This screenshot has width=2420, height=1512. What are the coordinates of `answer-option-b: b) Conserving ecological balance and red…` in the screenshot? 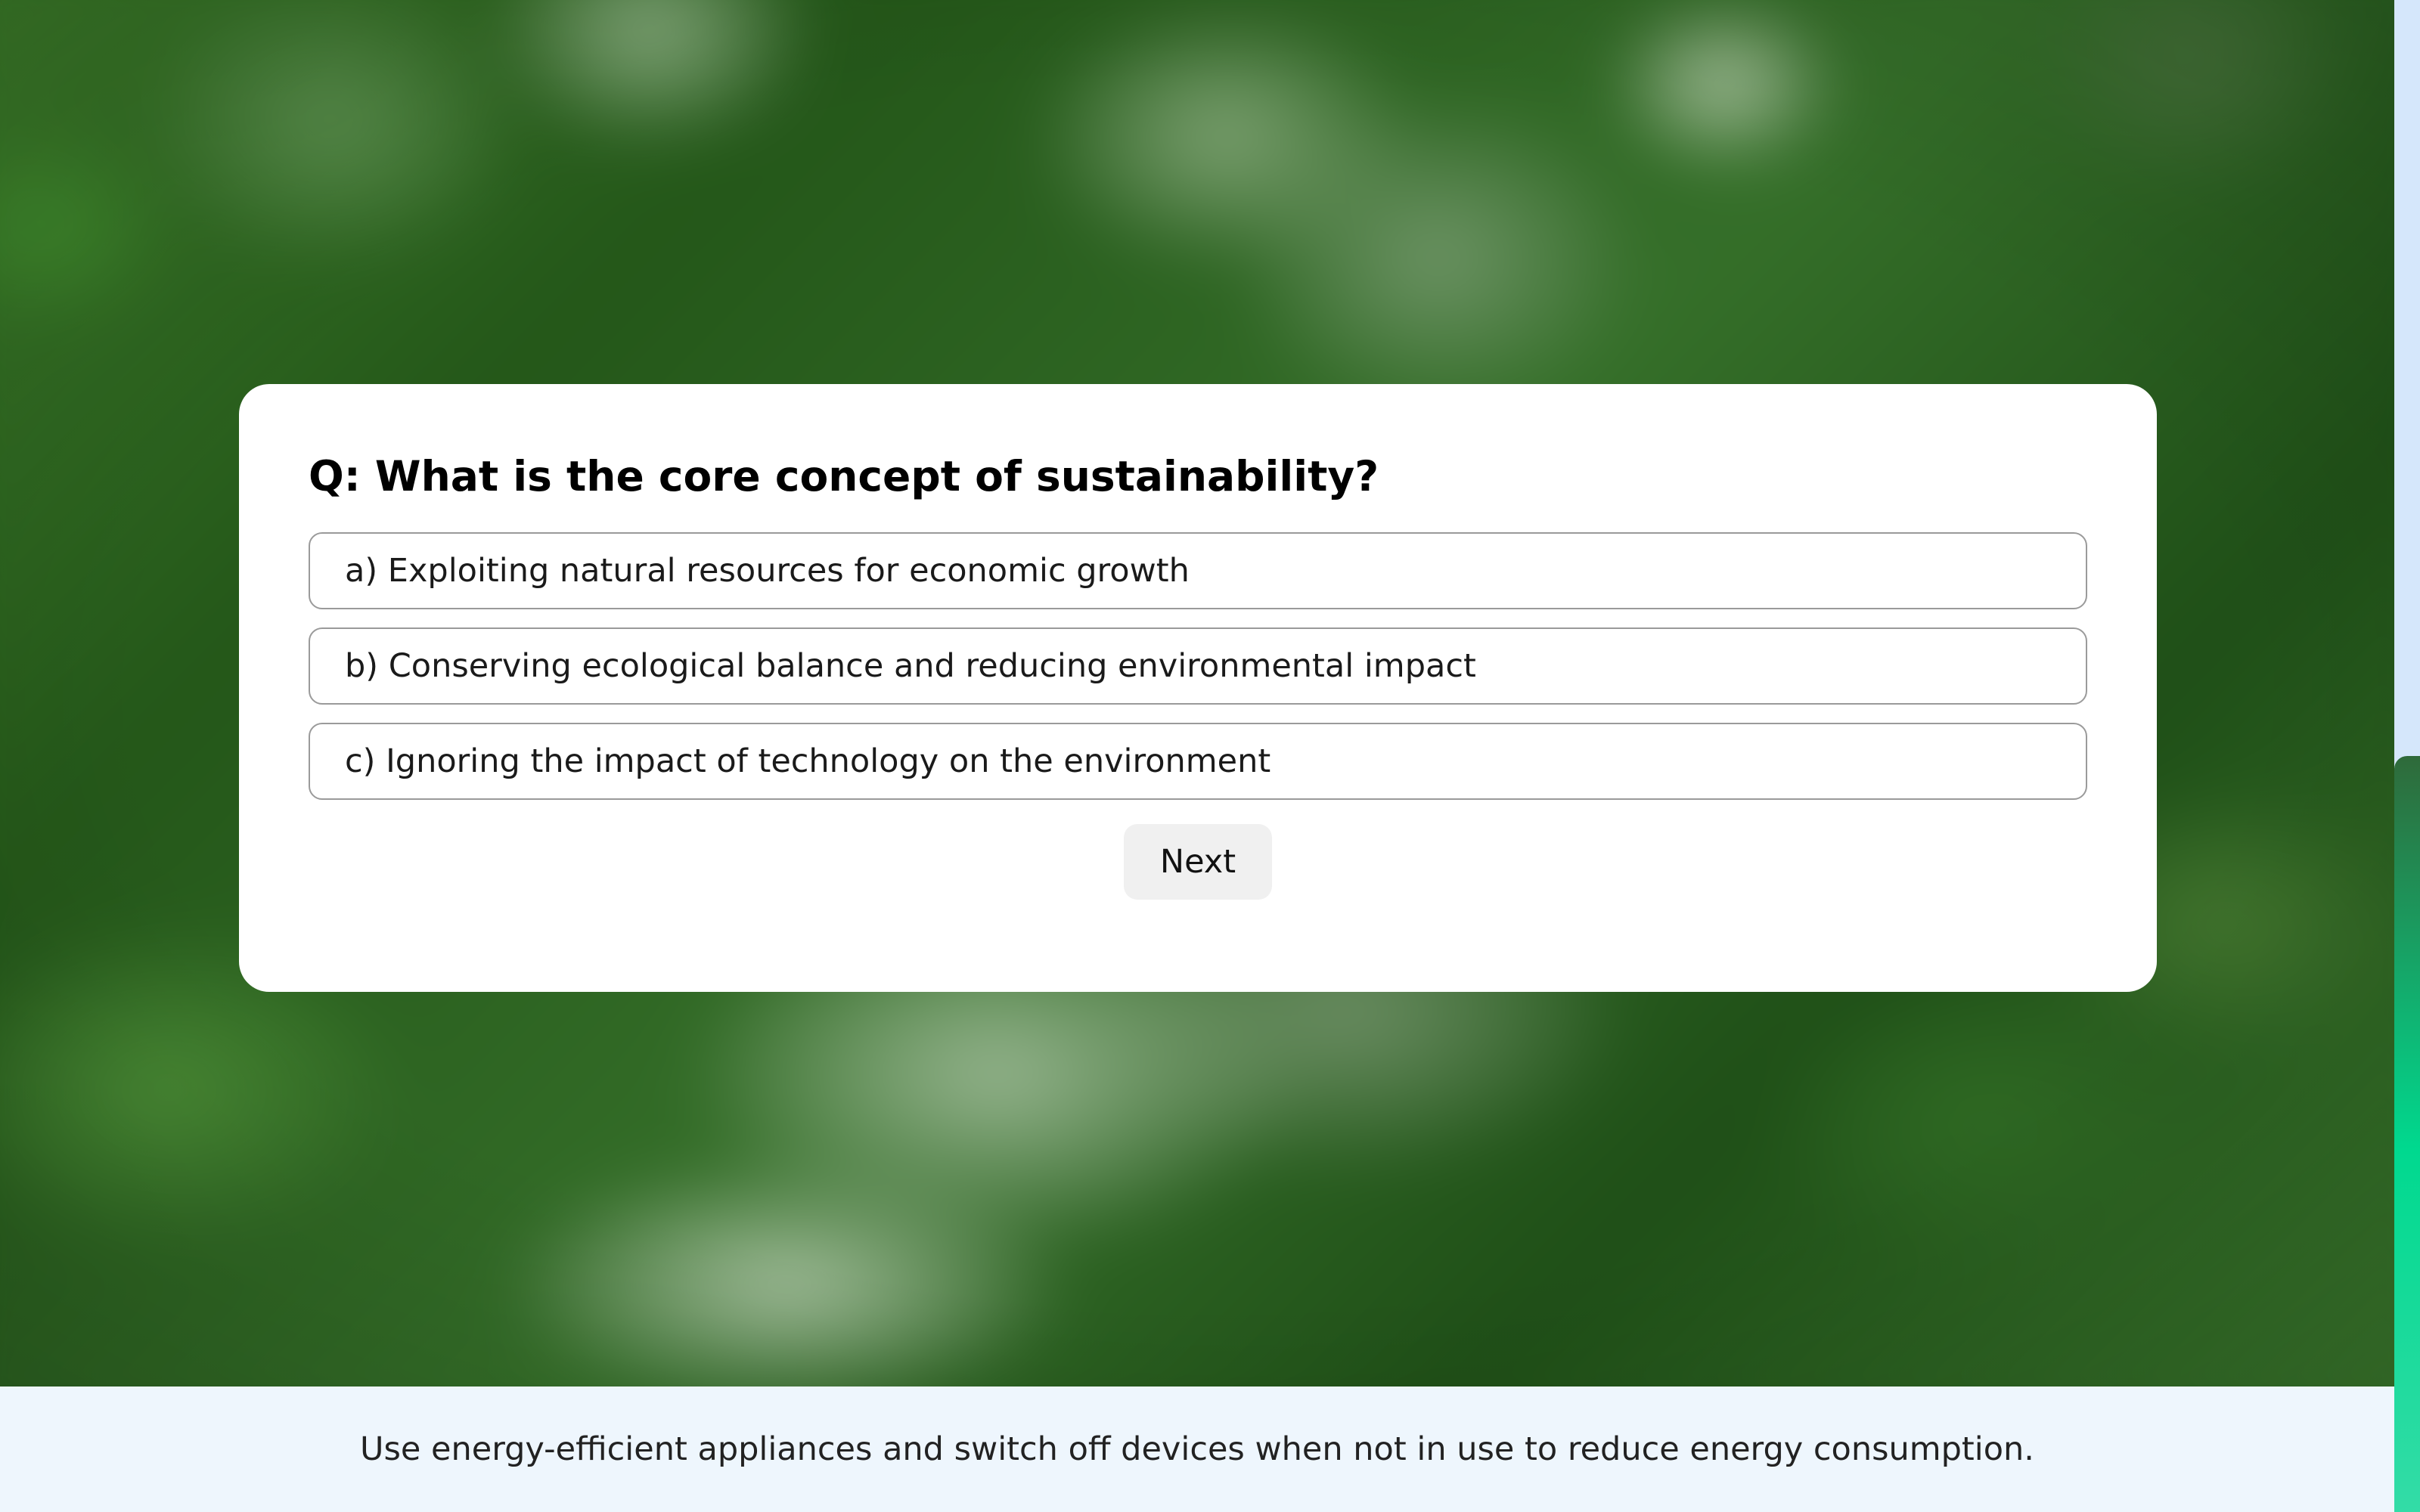 It's located at (1198, 666).